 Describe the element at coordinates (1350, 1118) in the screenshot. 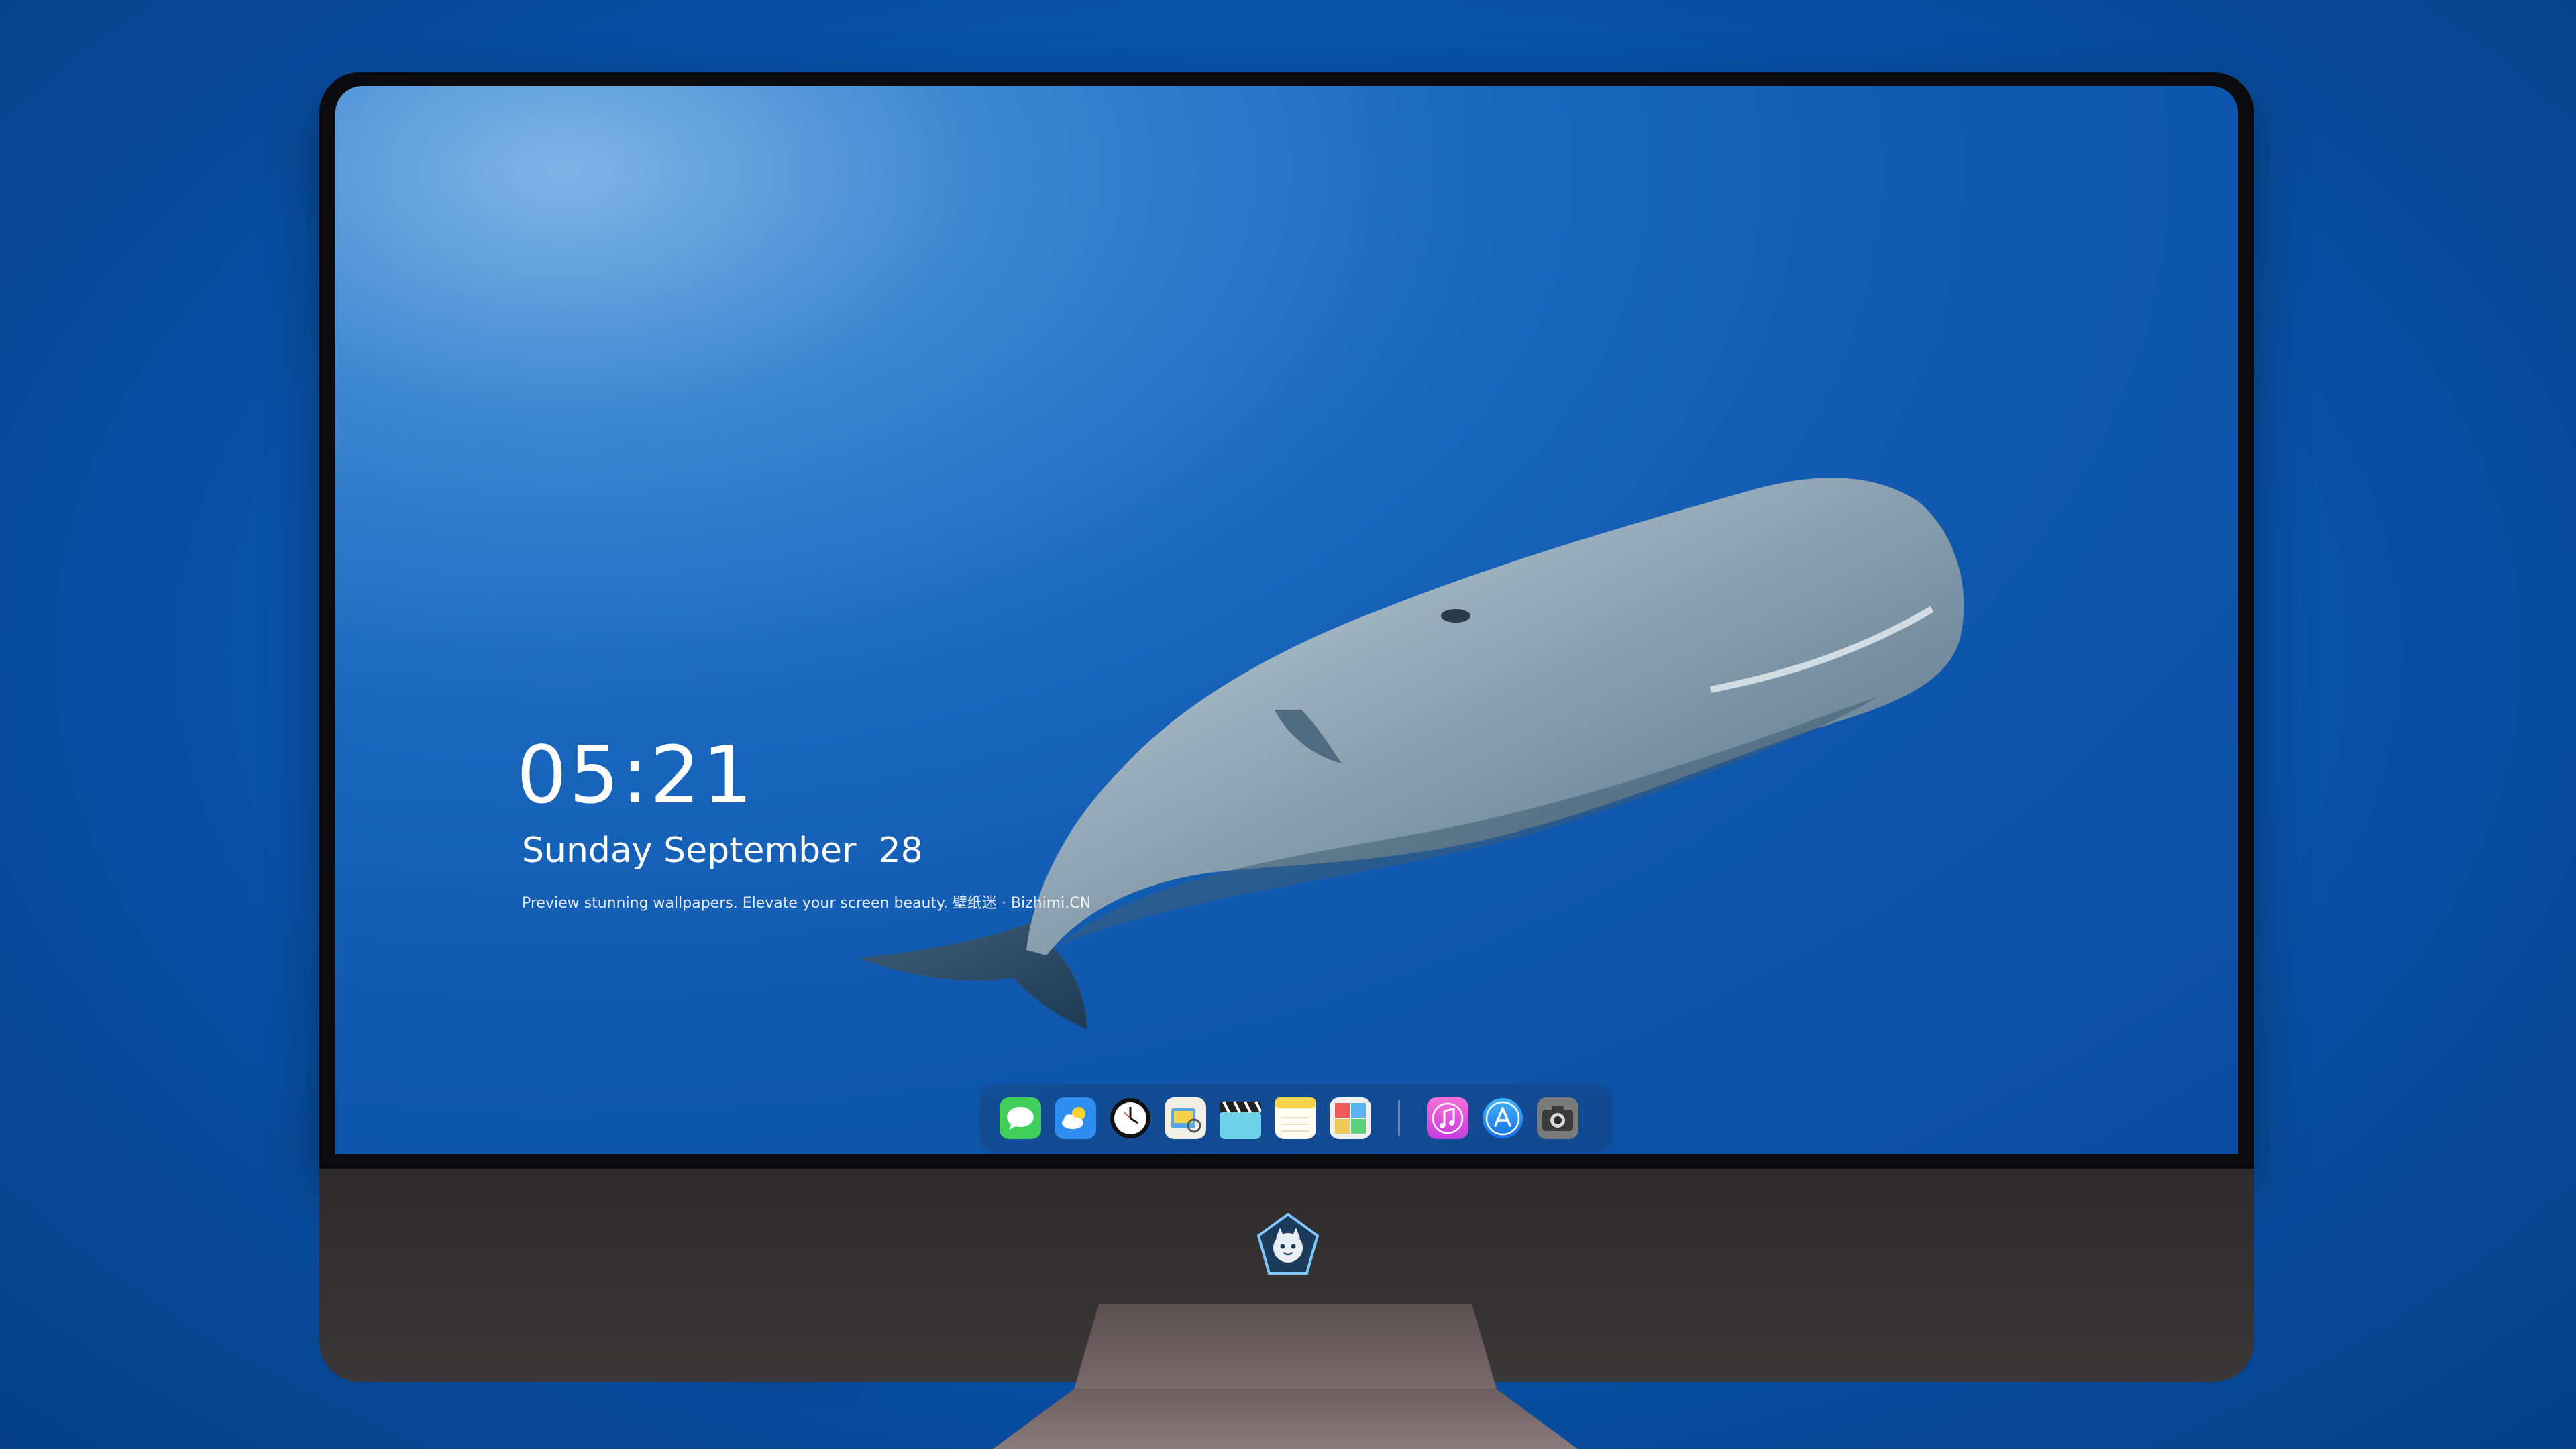

I see `photo-booth-icon` at that location.